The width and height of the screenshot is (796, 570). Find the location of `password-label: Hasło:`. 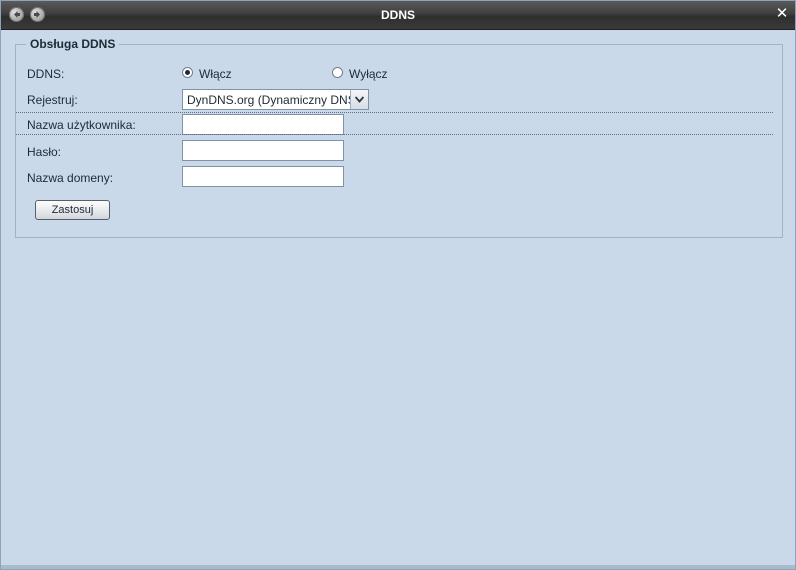

password-label: Hasło: is located at coordinates (44, 152).